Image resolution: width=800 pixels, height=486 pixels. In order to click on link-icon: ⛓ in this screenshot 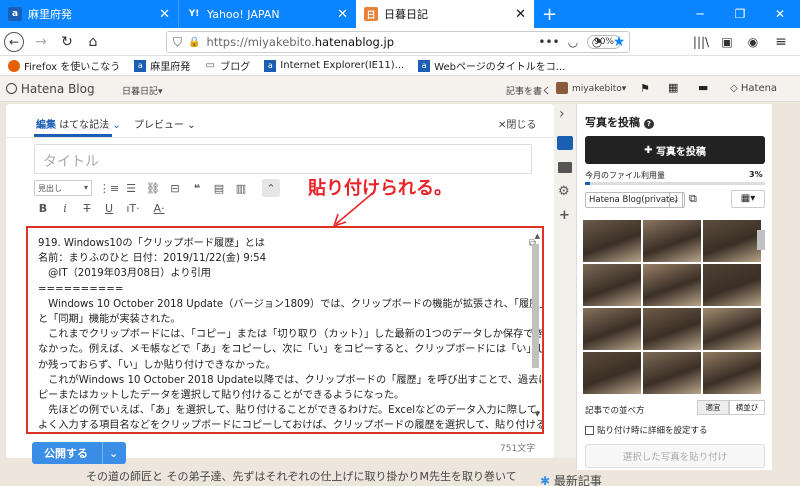, I will do `click(153, 188)`.